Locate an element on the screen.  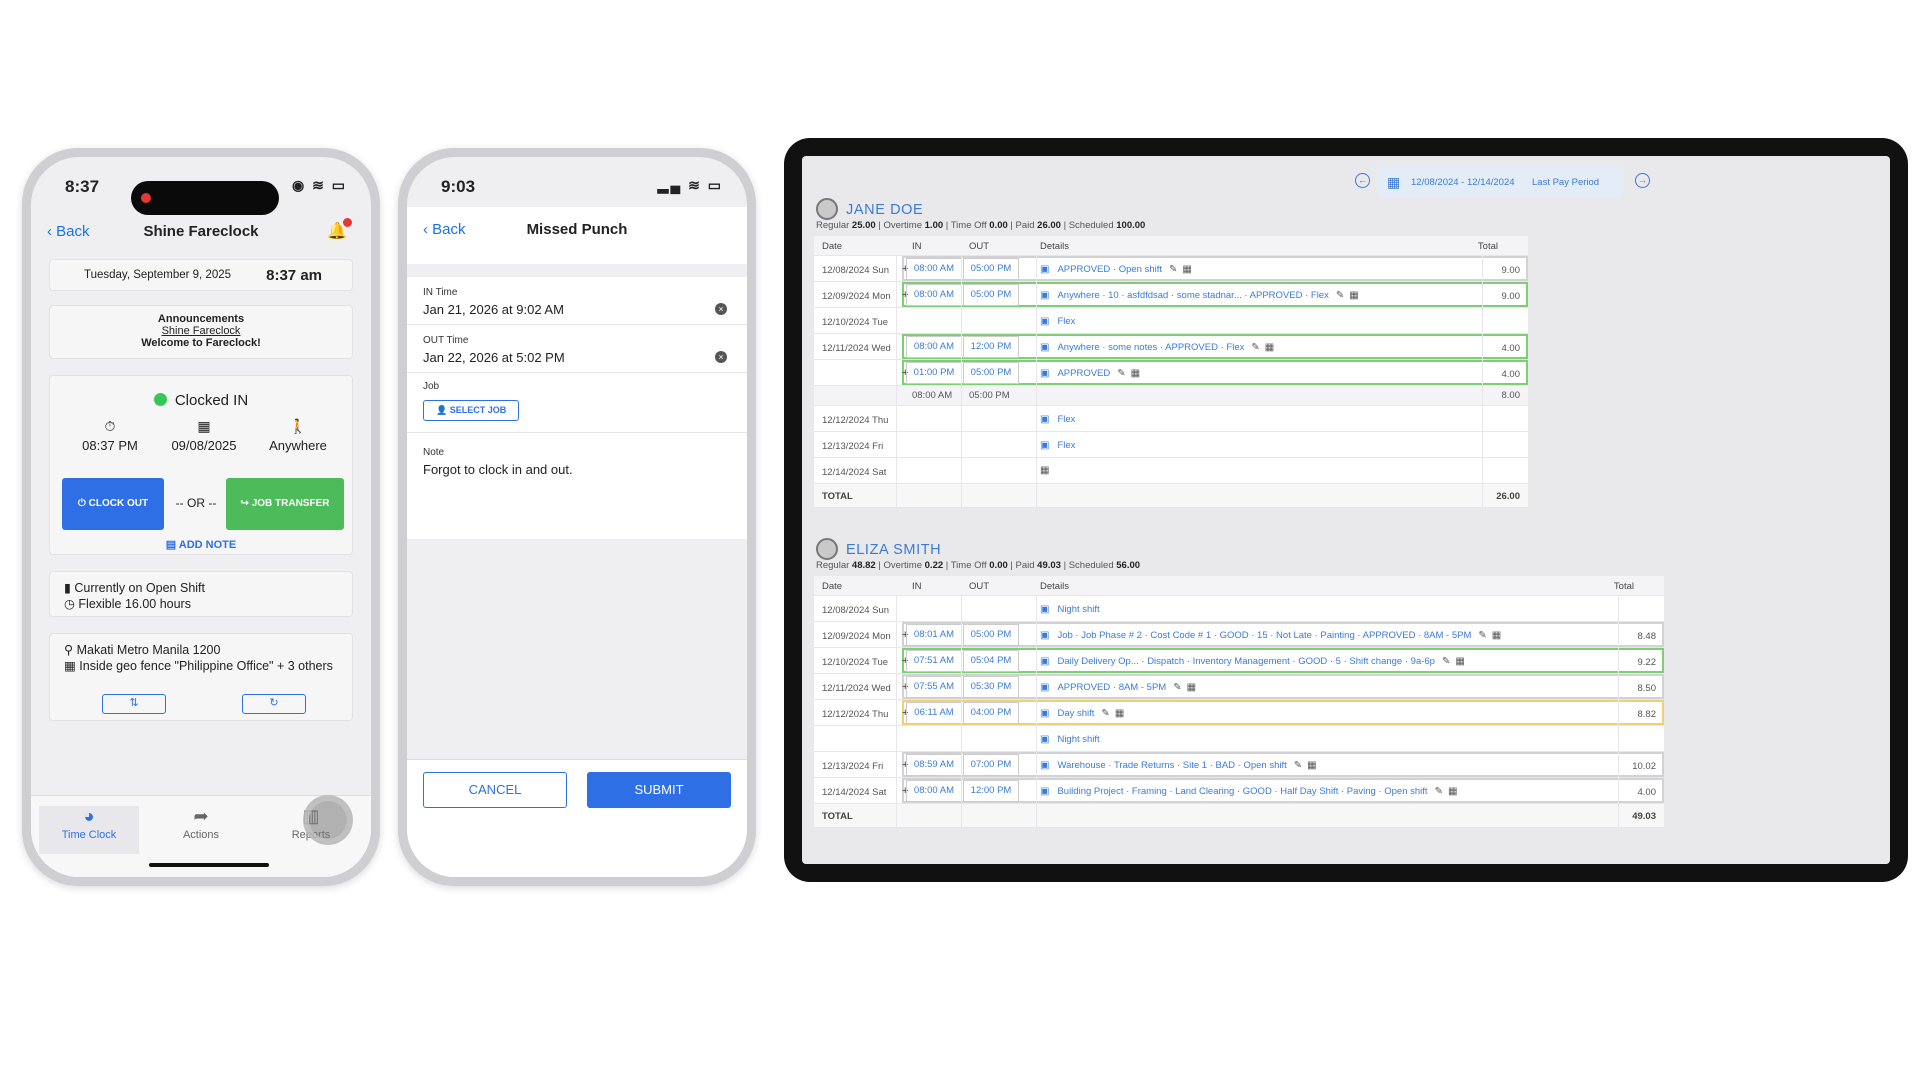
clock-out-time: 05:04 PM is located at coordinates (991, 661).